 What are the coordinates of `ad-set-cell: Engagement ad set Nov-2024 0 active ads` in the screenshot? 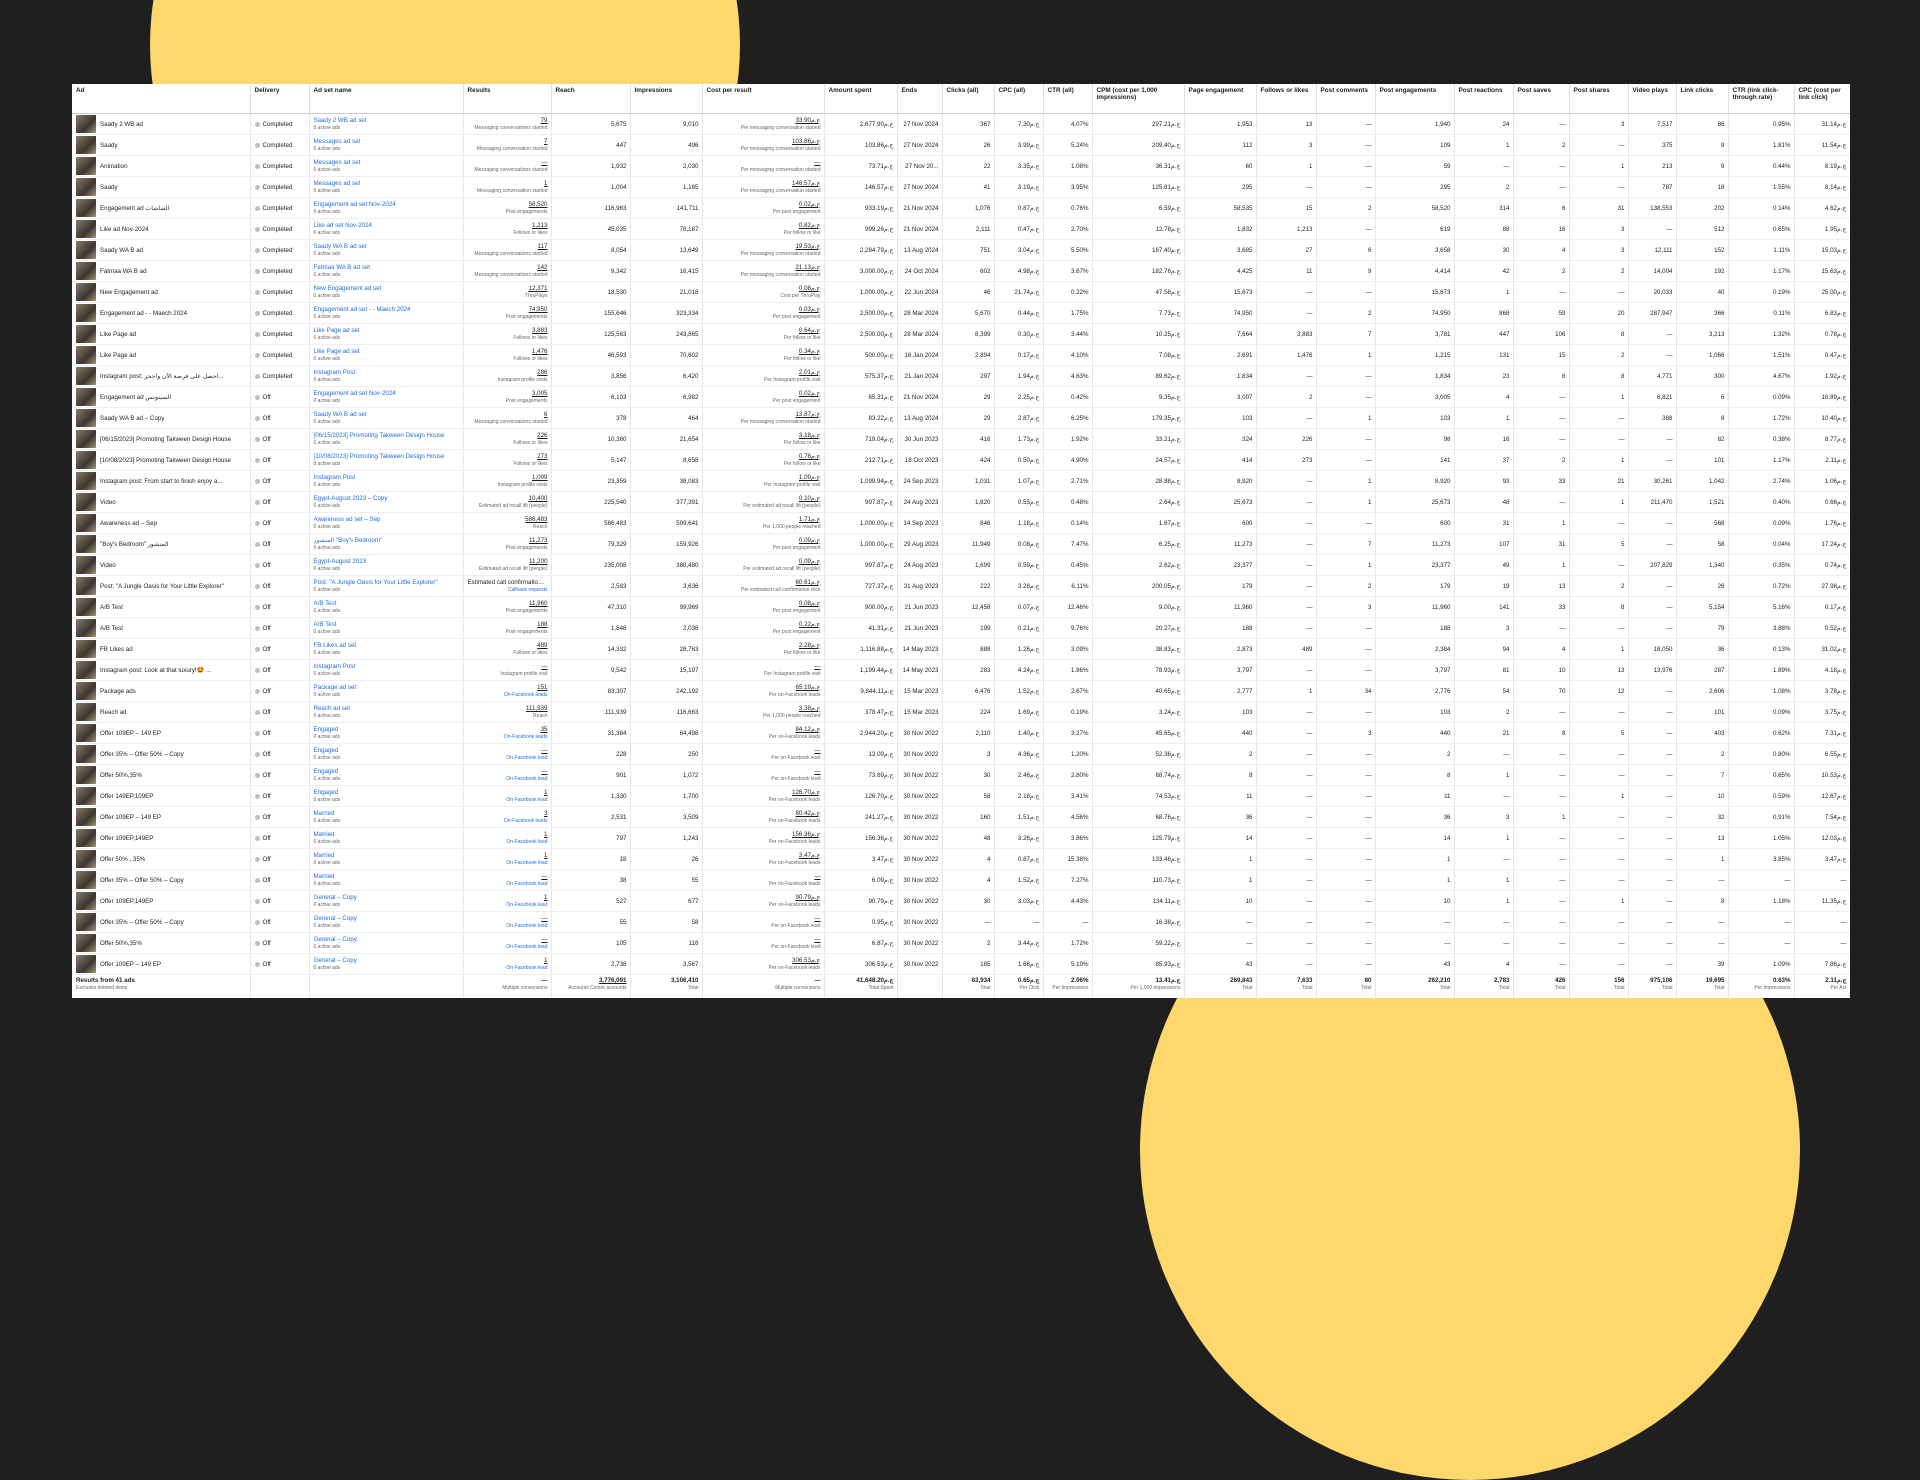 It's located at (386, 397).